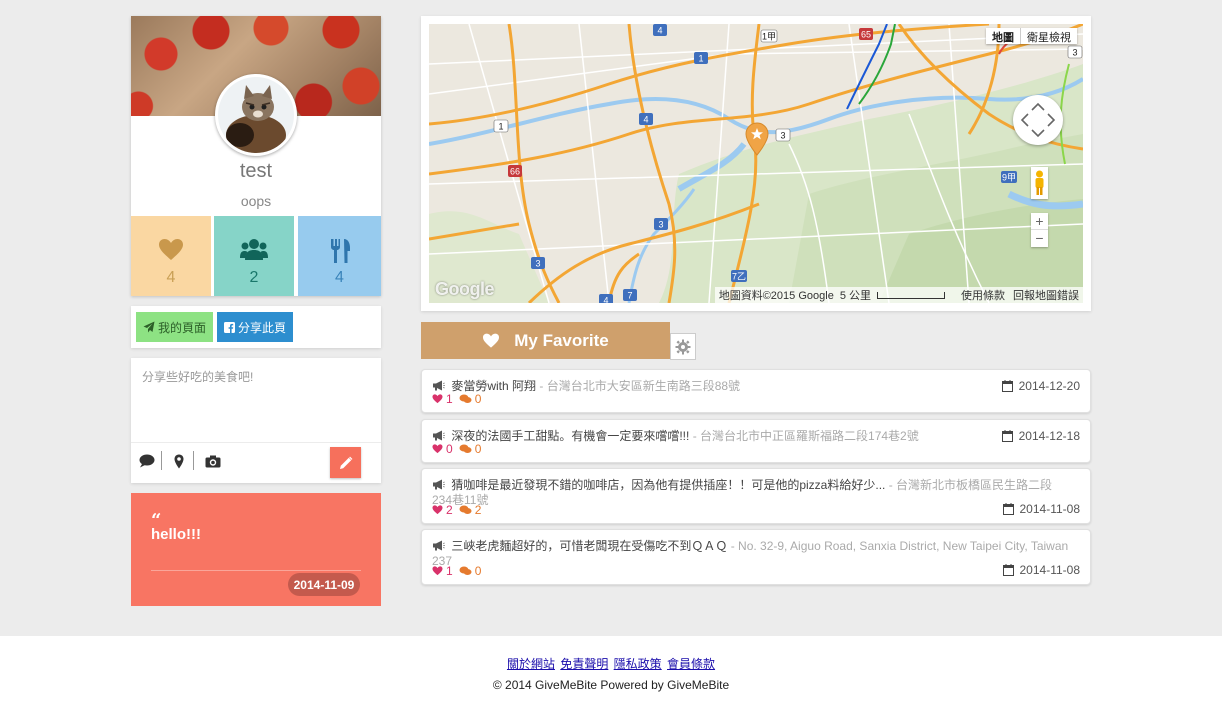 The height and width of the screenshot is (706, 1222). I want to click on map-scale-bar, so click(911, 295).